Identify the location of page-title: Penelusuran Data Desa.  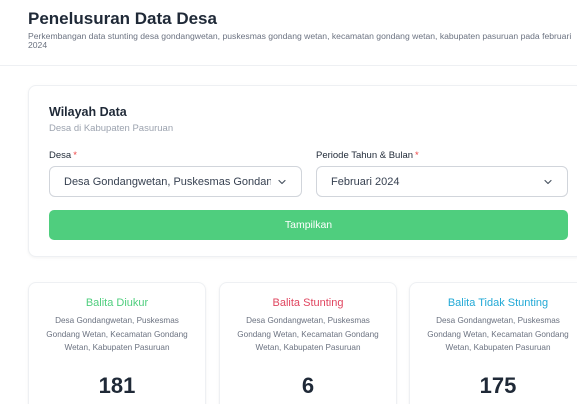
(122, 18).